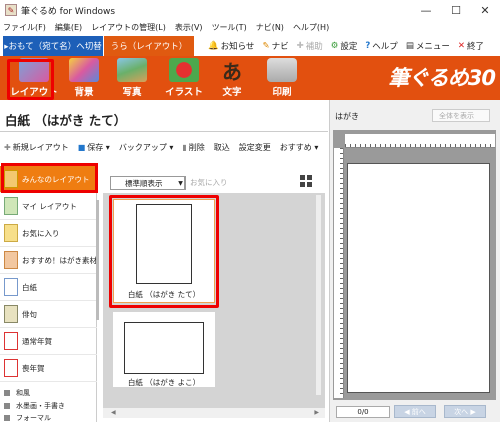 Image resolution: width=500 pixels, height=423 pixels. I want to click on category-favorites: お気に入り, so click(48, 233).